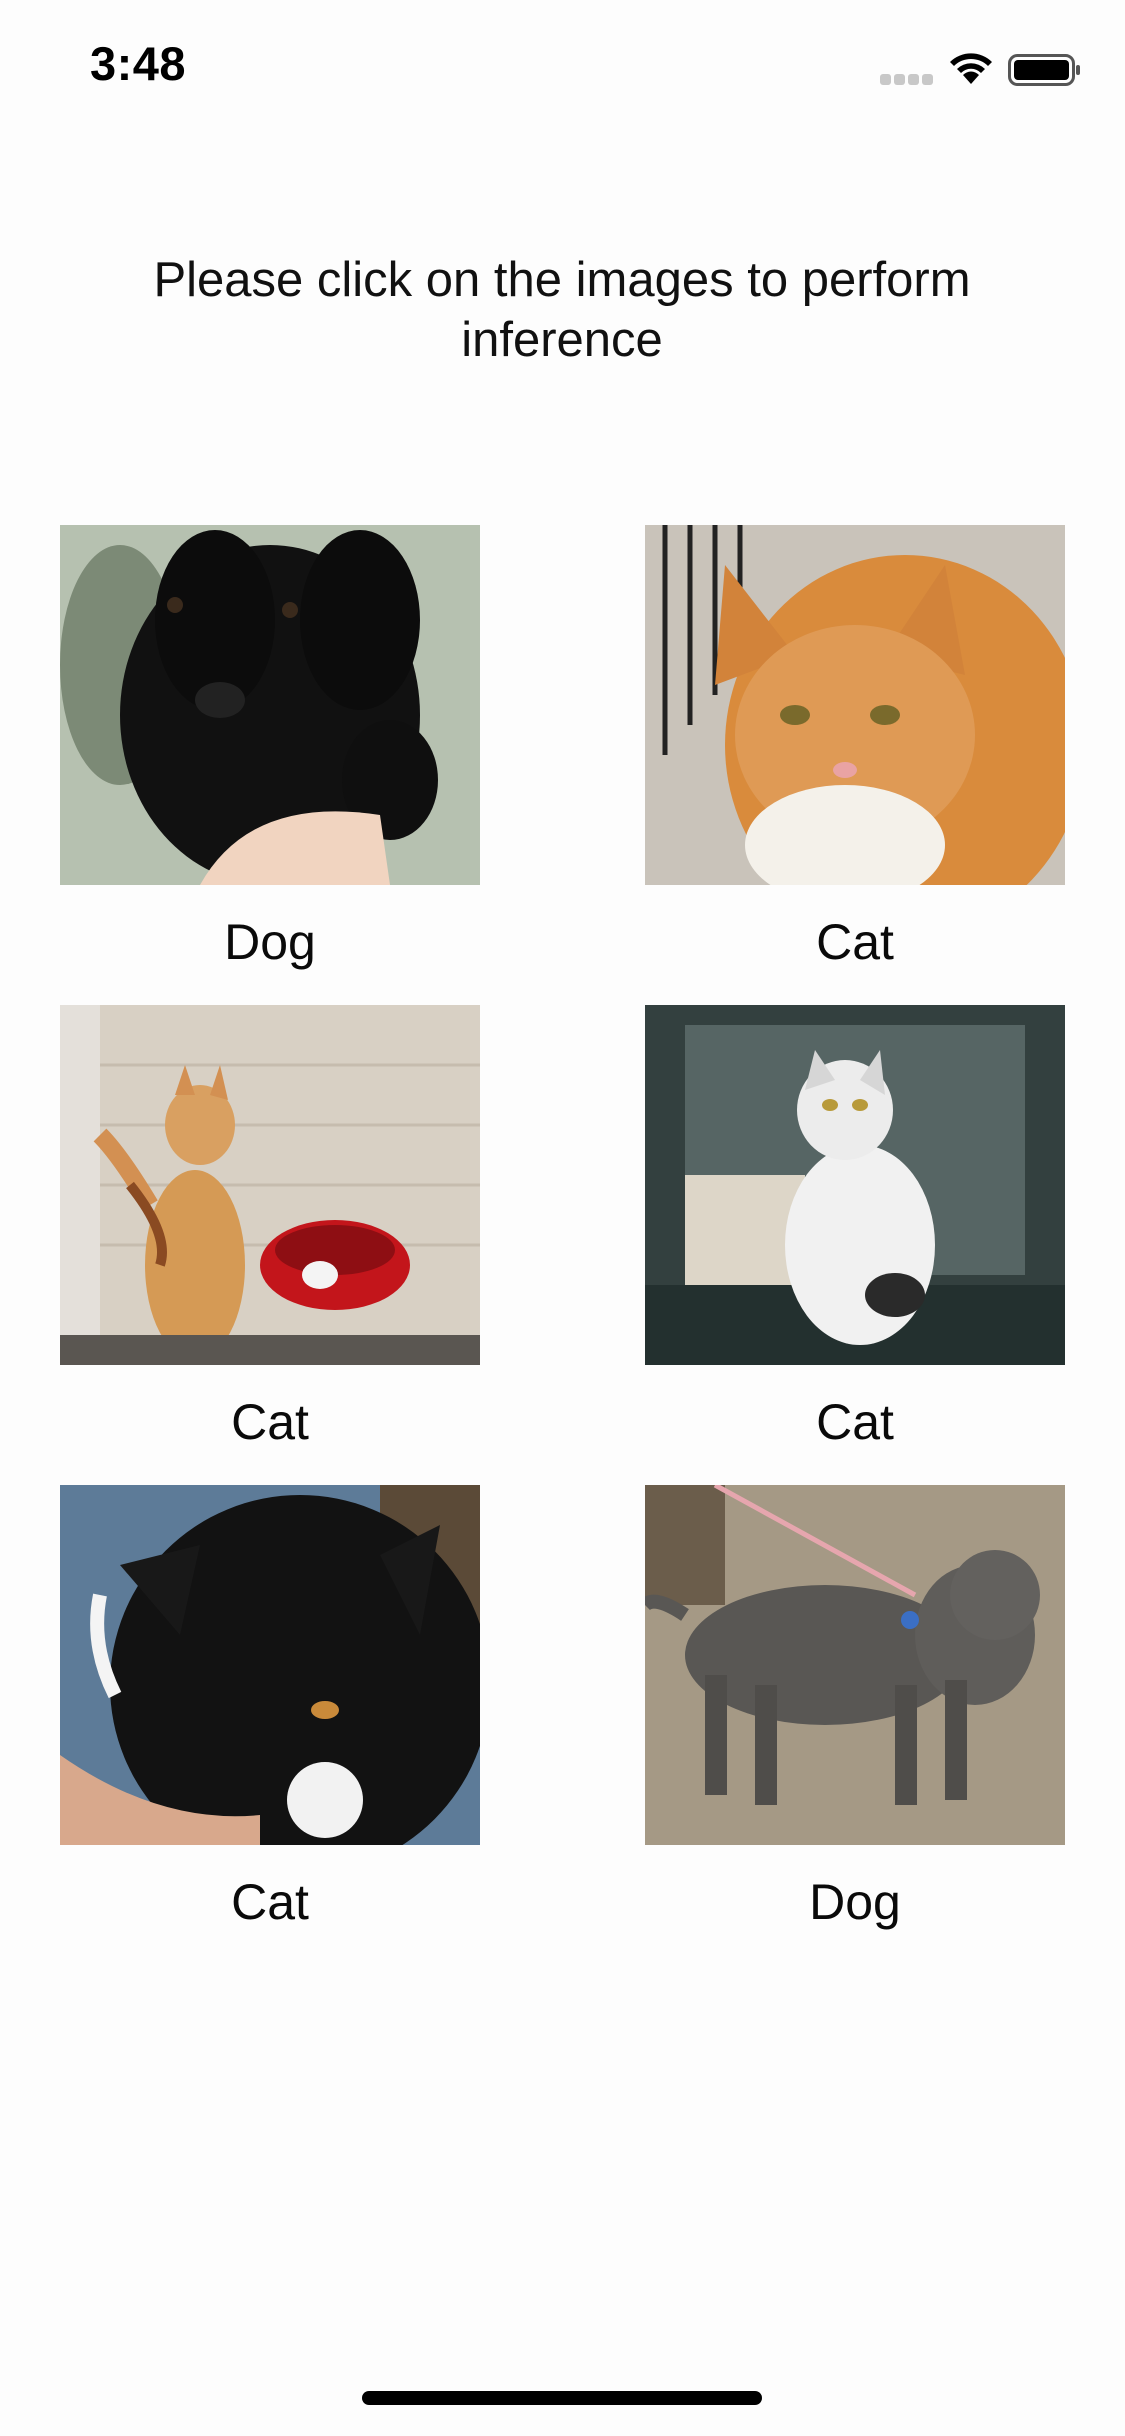 The height and width of the screenshot is (2436, 1125). What do you see at coordinates (971, 68) in the screenshot?
I see `wifi-icon` at bounding box center [971, 68].